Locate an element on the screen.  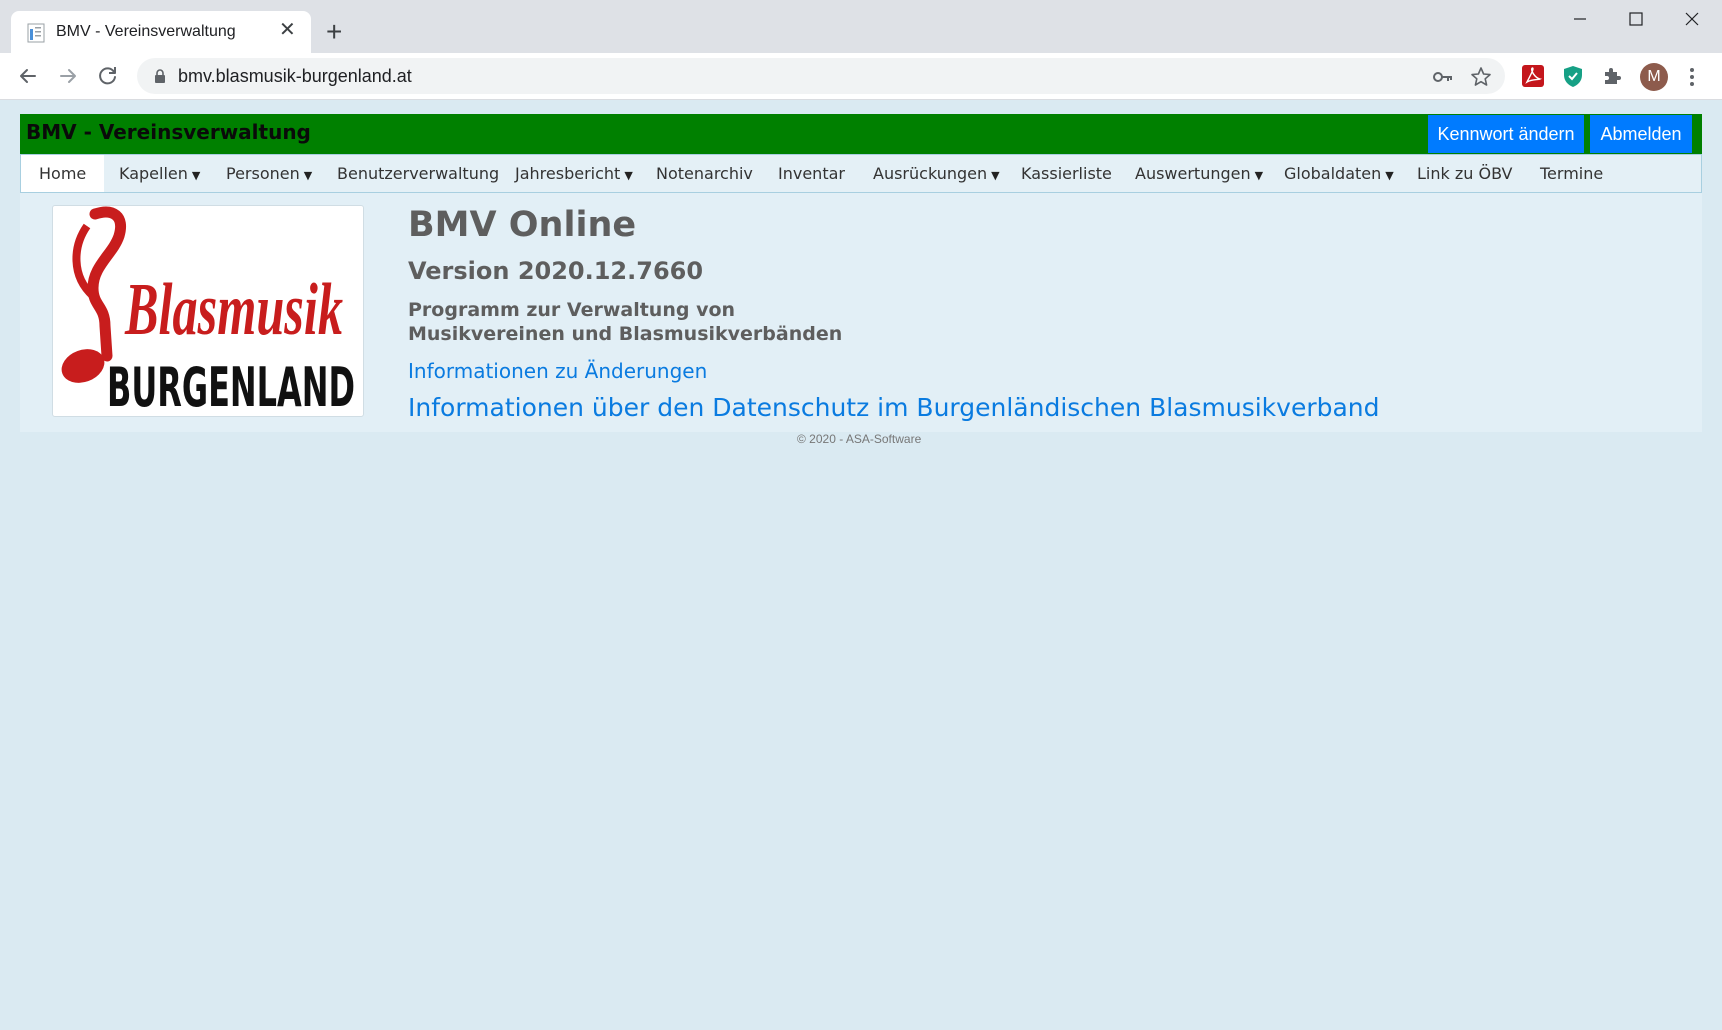
nav-item-label: Home is located at coordinates (63, 173).